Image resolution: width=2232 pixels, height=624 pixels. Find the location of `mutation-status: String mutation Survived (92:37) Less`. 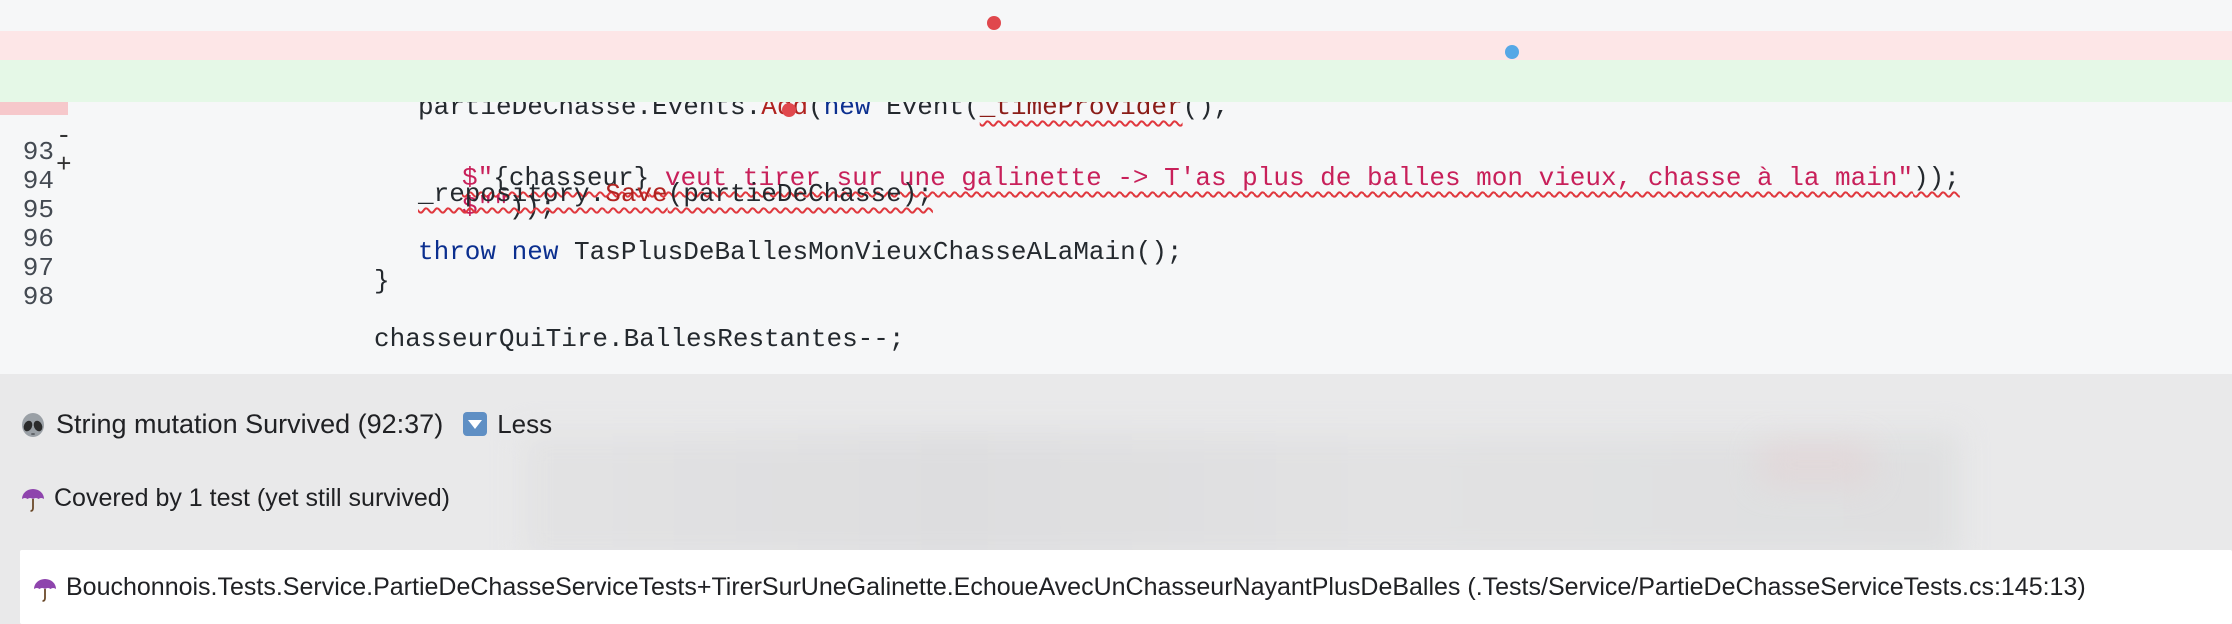

mutation-status: String mutation Survived (92:37) Less is located at coordinates (286, 424).